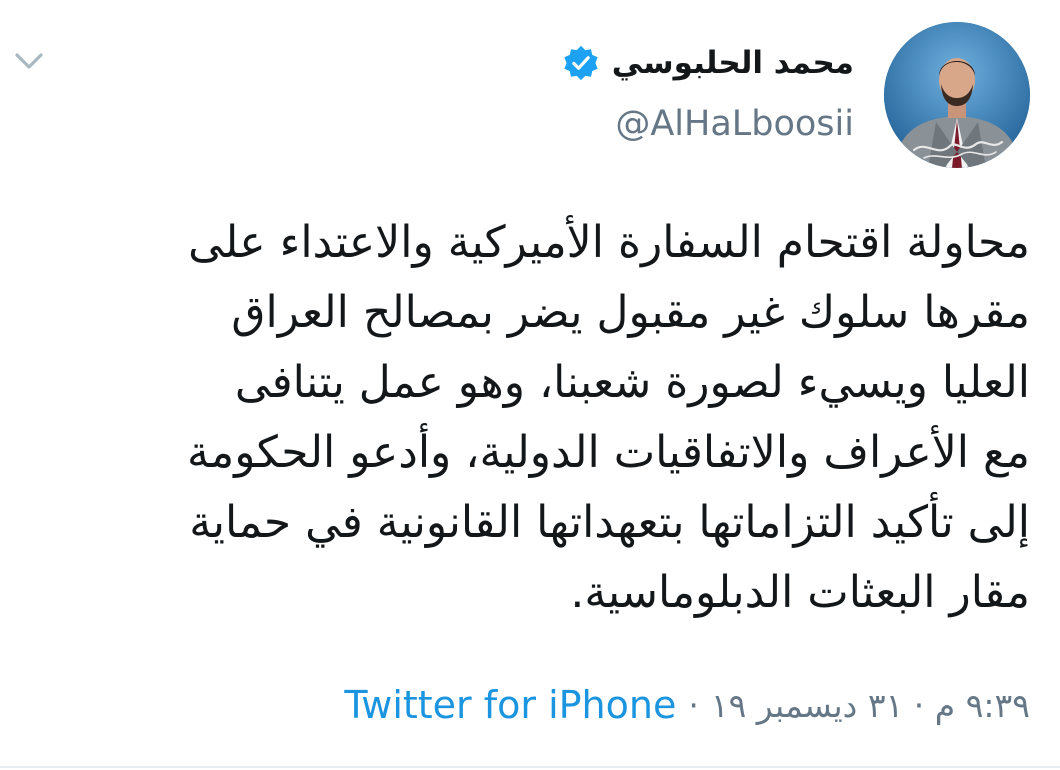 The width and height of the screenshot is (1060, 770). I want to click on author-display-name: محمد الحلبوسي, so click(733, 63).